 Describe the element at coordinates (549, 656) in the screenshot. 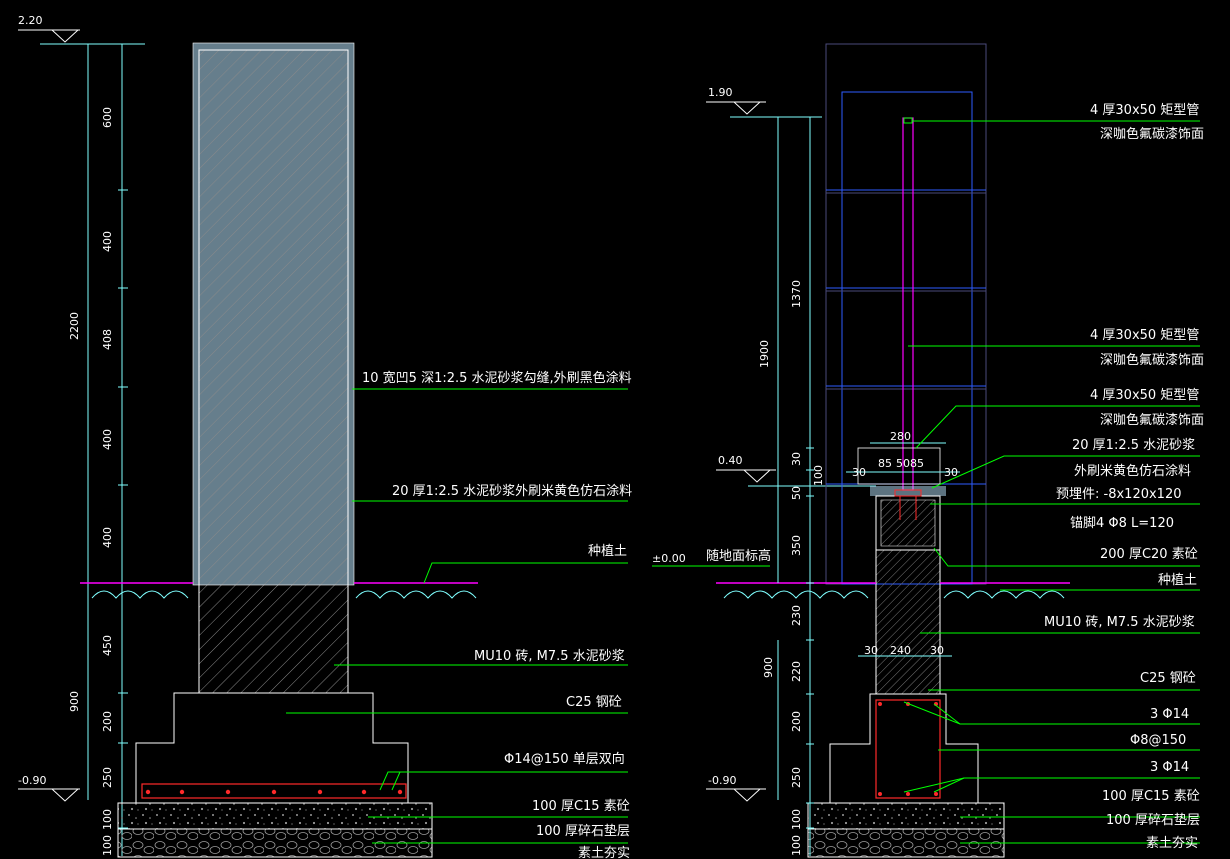

I see `left-label-brick: MU10 砖, M7.5 水泥砂浆` at that location.